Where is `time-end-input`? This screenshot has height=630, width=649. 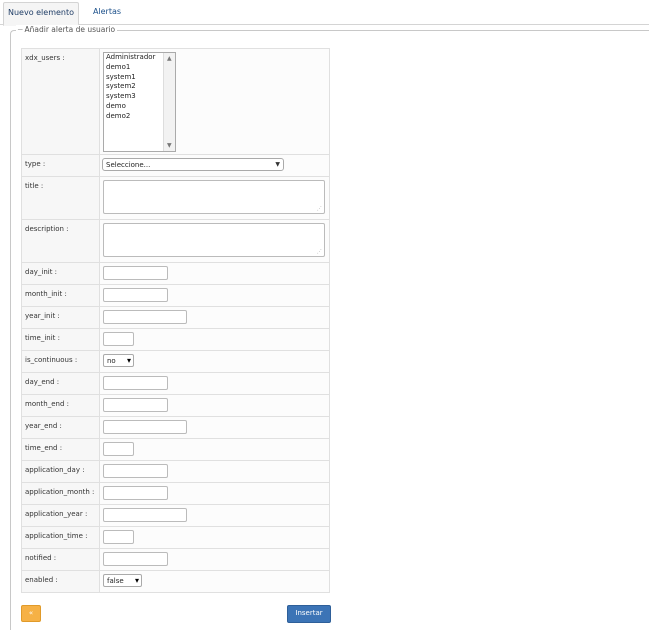 time-end-input is located at coordinates (118, 449).